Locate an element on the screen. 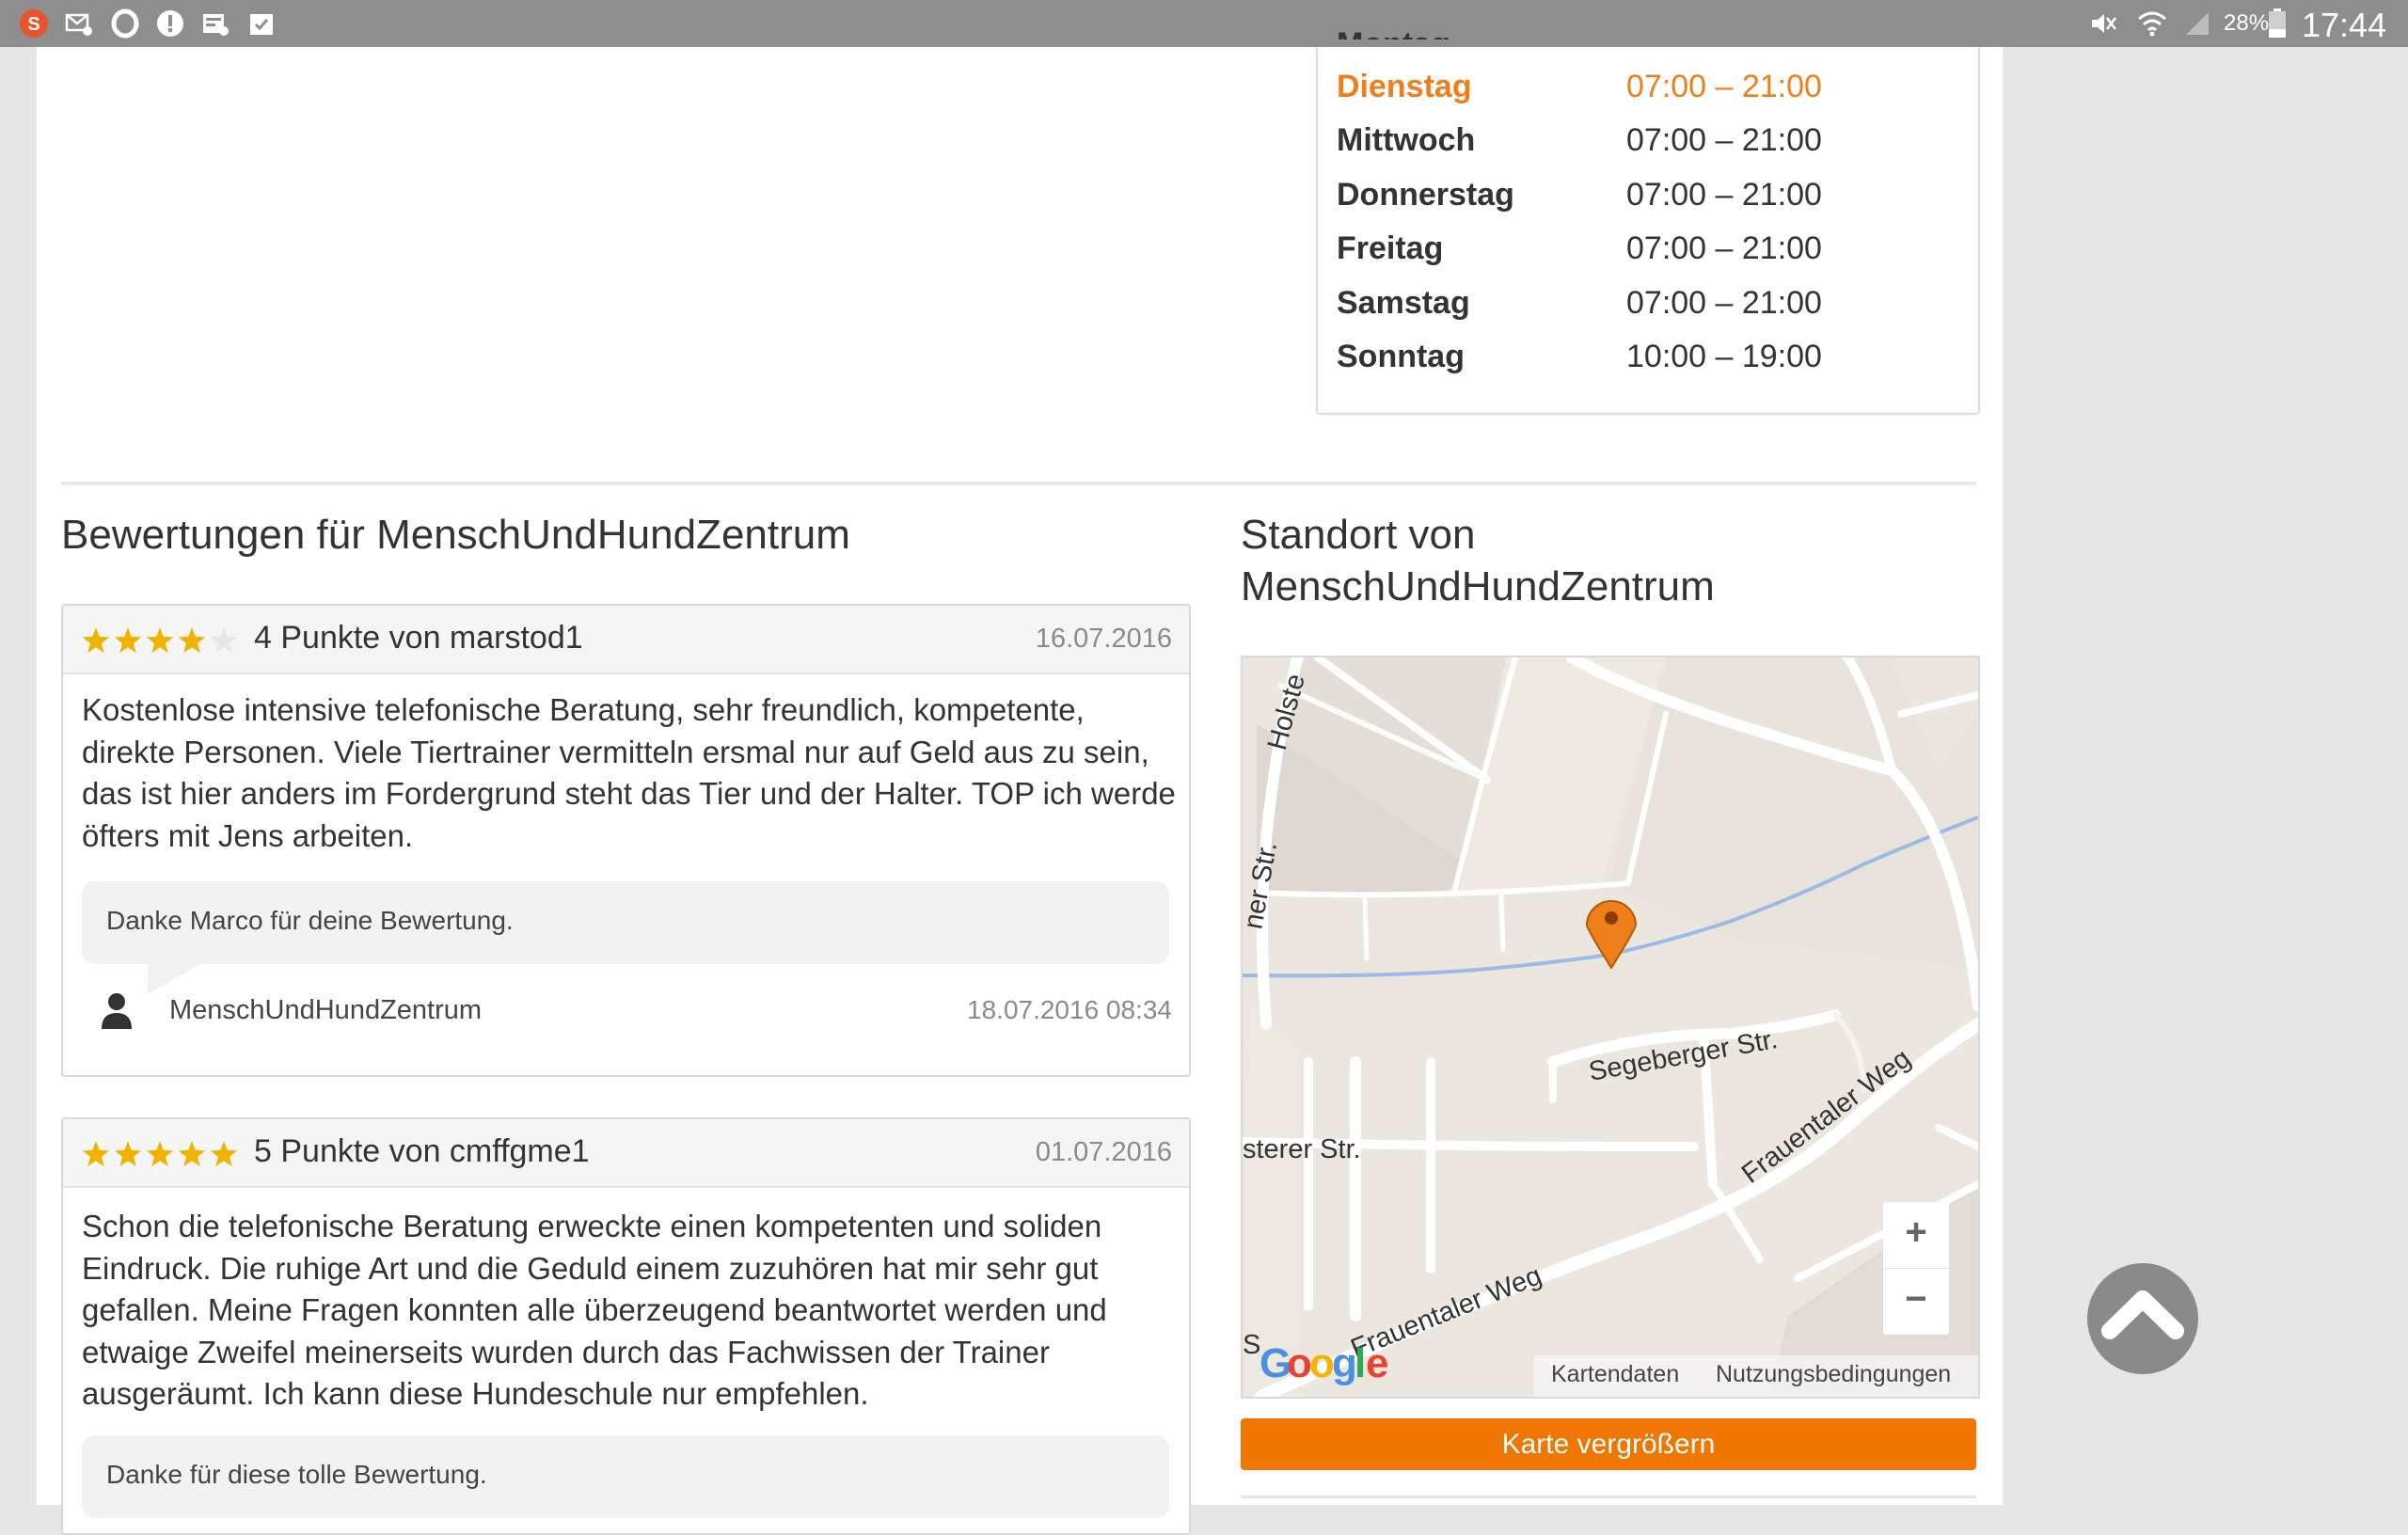  scroll-to-top-button is located at coordinates (2142, 1318).